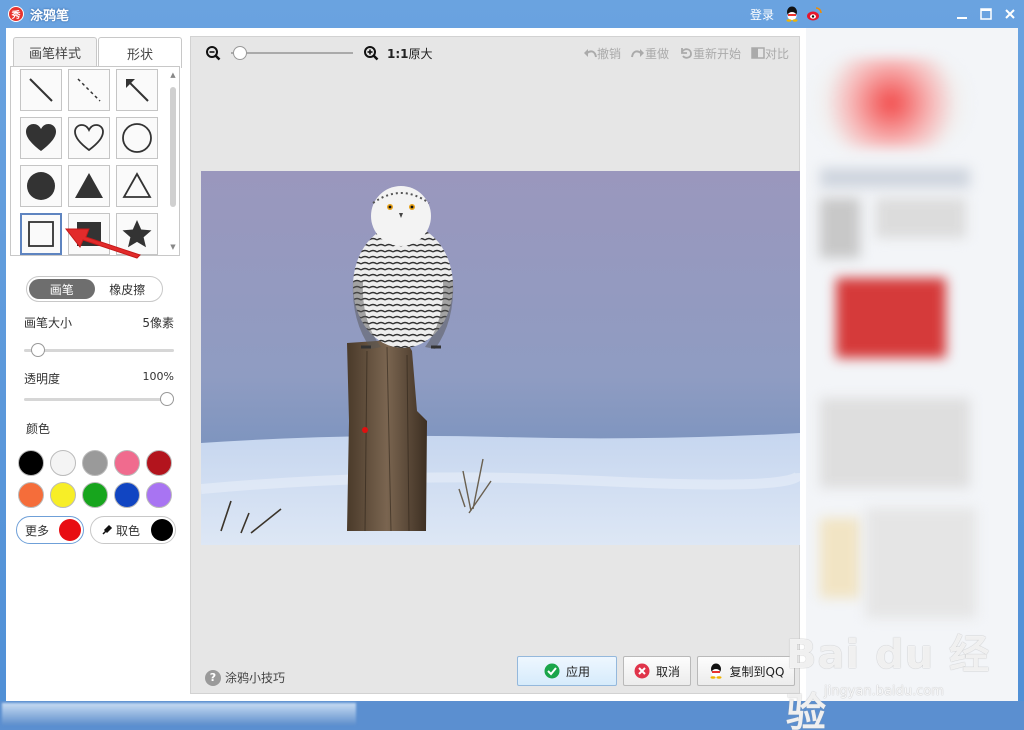 The width and height of the screenshot is (1024, 730). Describe the element at coordinates (179, 714) in the screenshot. I see `taskbar-item` at that location.